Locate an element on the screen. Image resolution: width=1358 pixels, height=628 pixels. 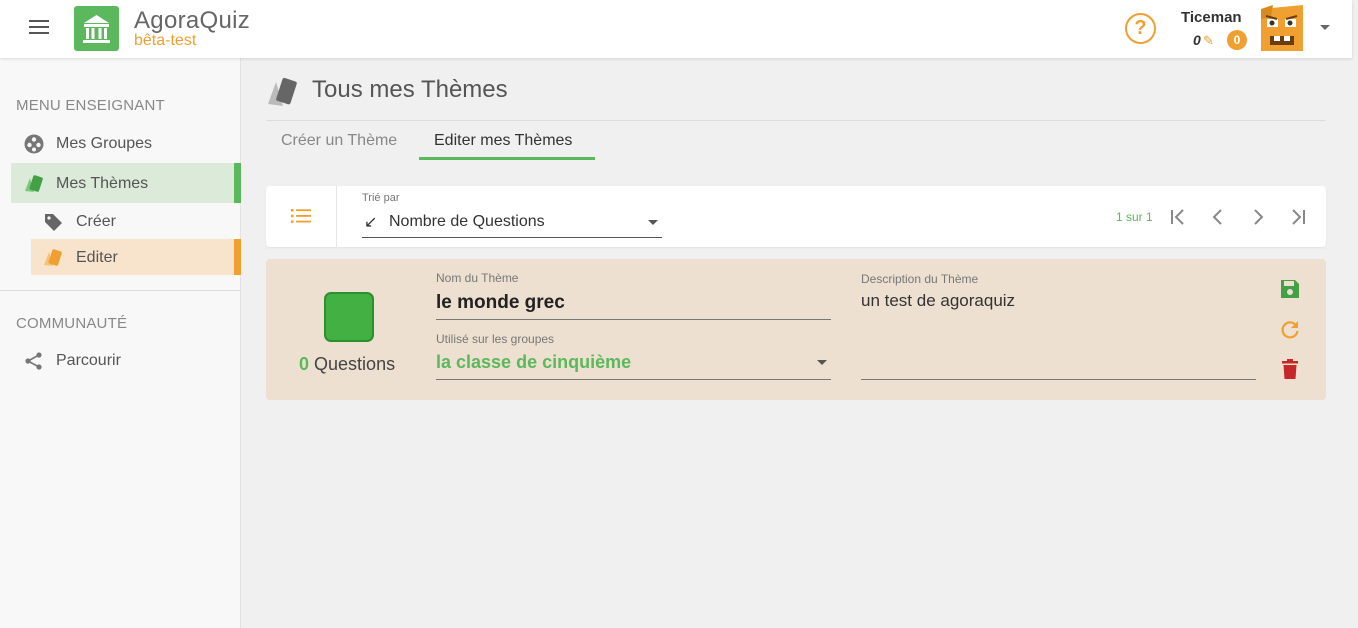
first-page-icon is located at coordinates (1178, 217).